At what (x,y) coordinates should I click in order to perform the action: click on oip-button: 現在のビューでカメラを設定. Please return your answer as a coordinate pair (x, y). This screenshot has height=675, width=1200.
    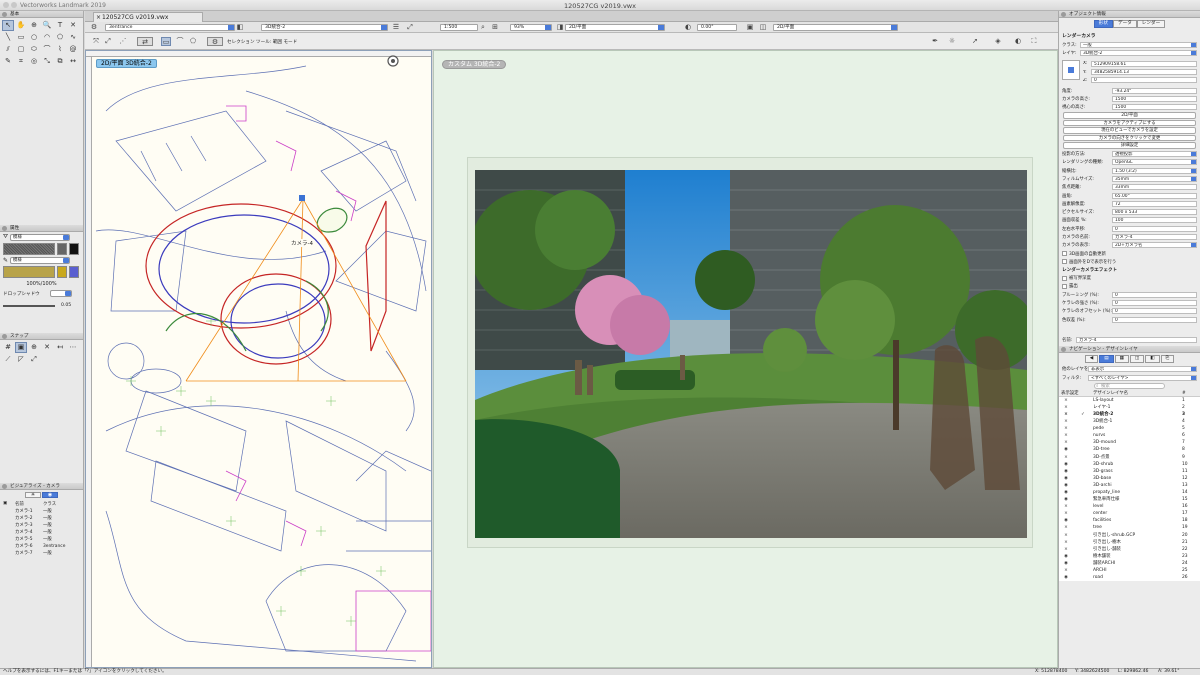
    Looking at the image, I should click on (1129, 130).